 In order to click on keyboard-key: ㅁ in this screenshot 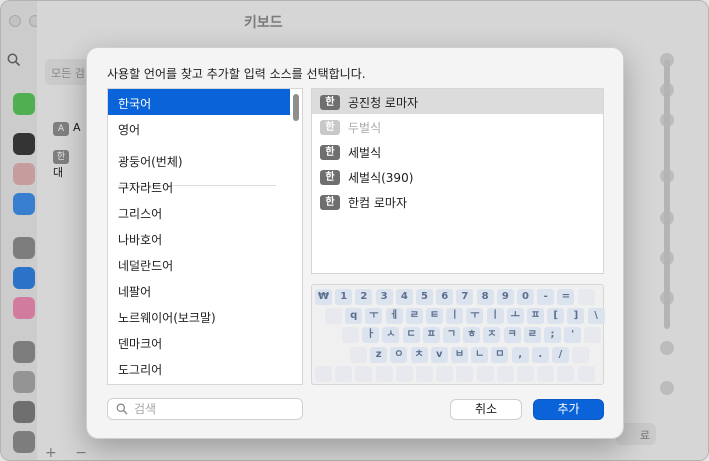, I will do `click(500, 354)`.